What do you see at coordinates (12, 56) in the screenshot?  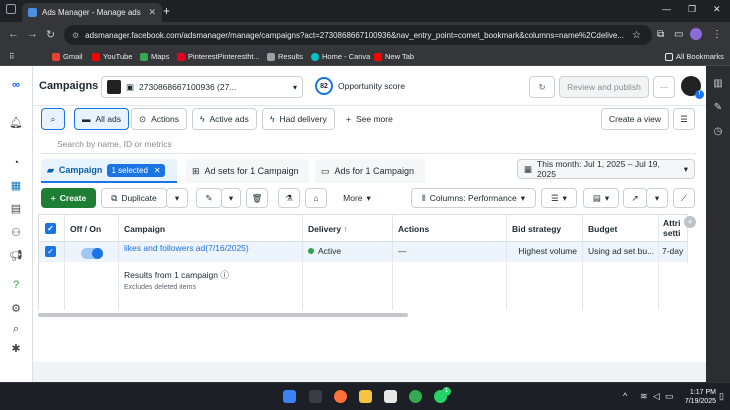 I see `apps-grid-icon: ⠿` at bounding box center [12, 56].